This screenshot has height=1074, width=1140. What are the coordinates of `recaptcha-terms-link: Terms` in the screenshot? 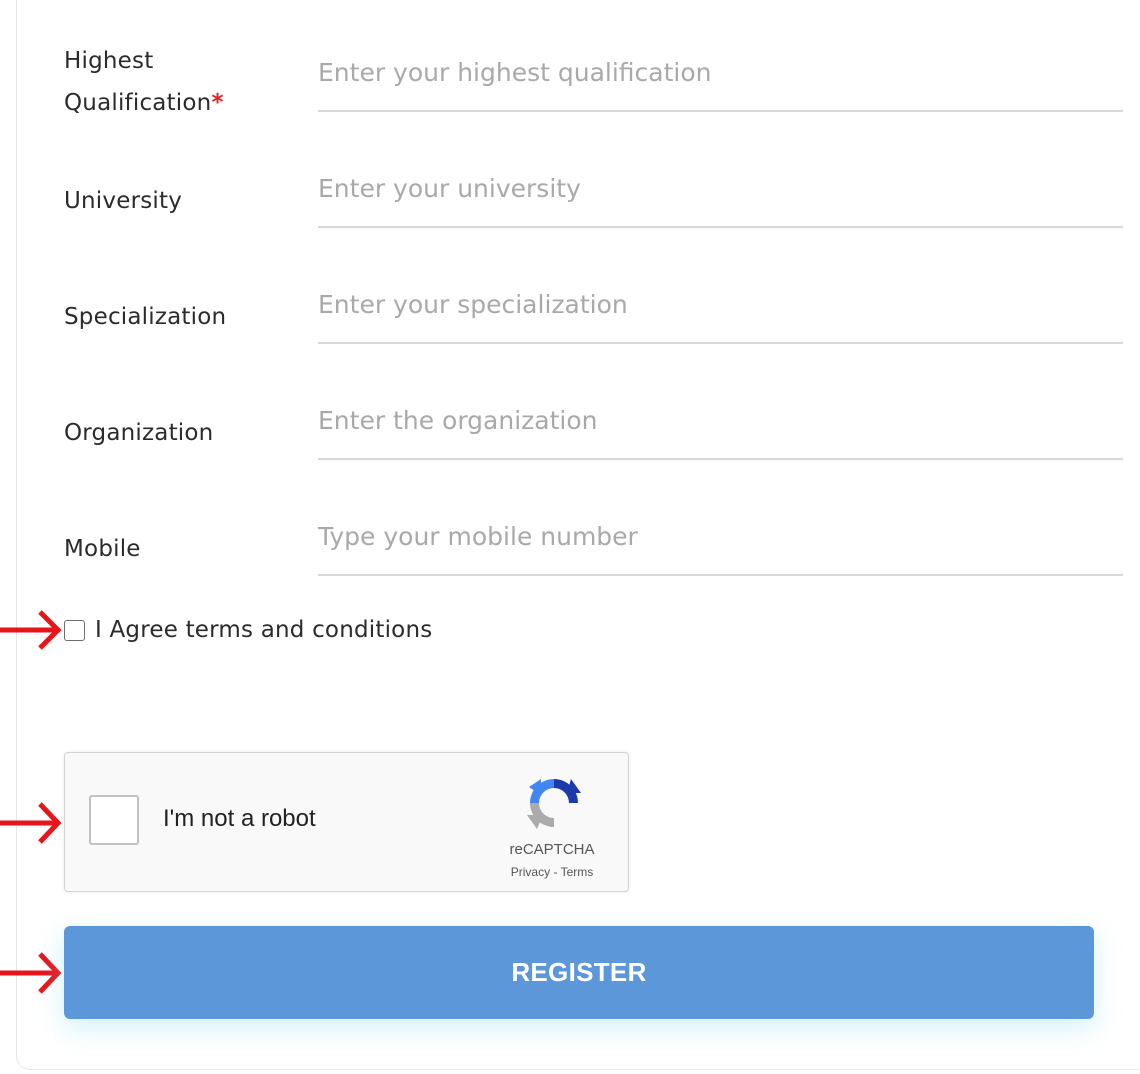 It's located at (577, 872).